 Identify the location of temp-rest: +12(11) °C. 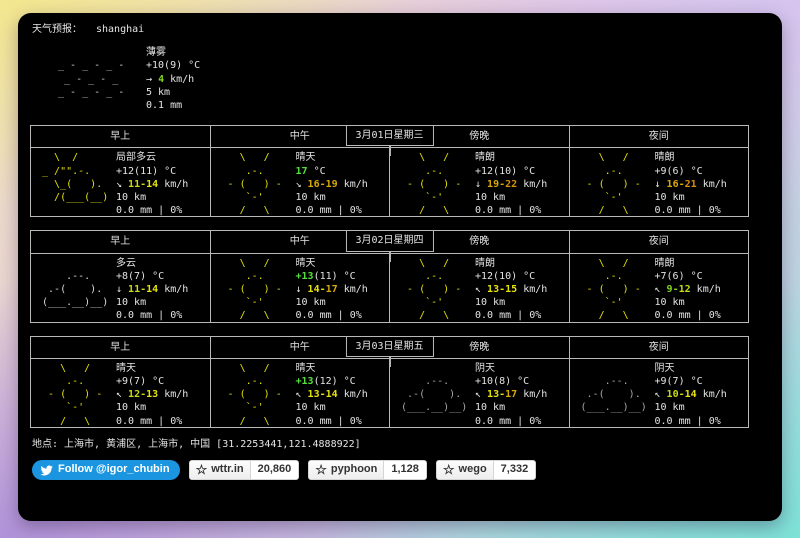
(146, 171).